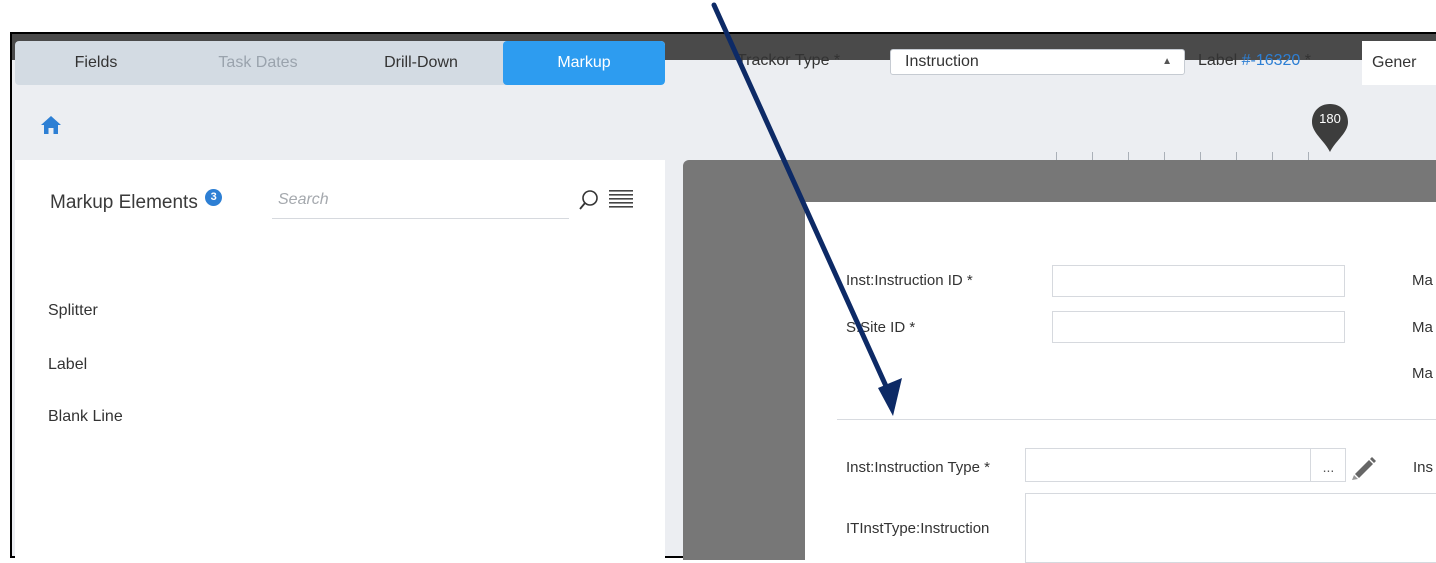 The height and width of the screenshot is (563, 1436). I want to click on field-label-instruction-type: Inst:Instruction Type *, so click(918, 467).